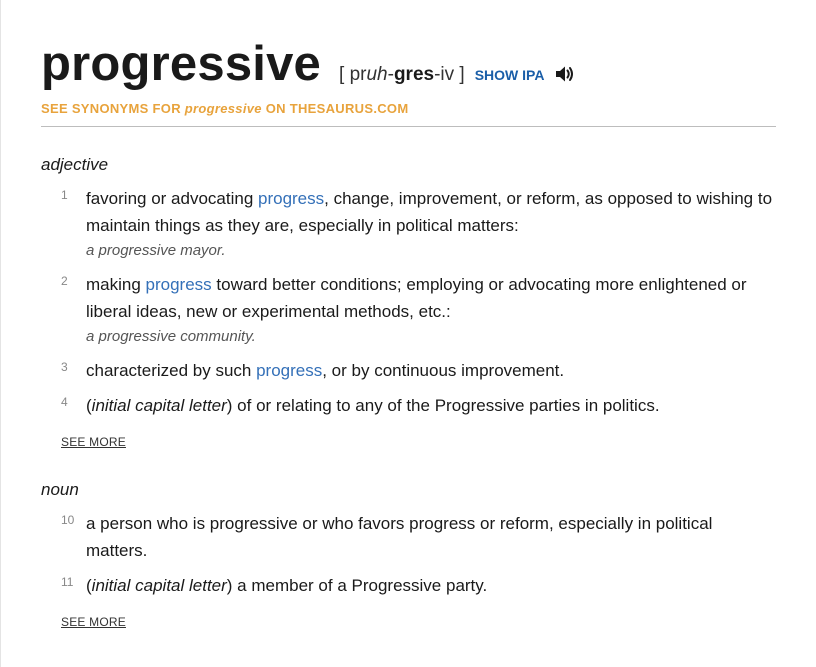  Describe the element at coordinates (171, 336) in the screenshot. I see `definition-example: a progressive community.` at that location.